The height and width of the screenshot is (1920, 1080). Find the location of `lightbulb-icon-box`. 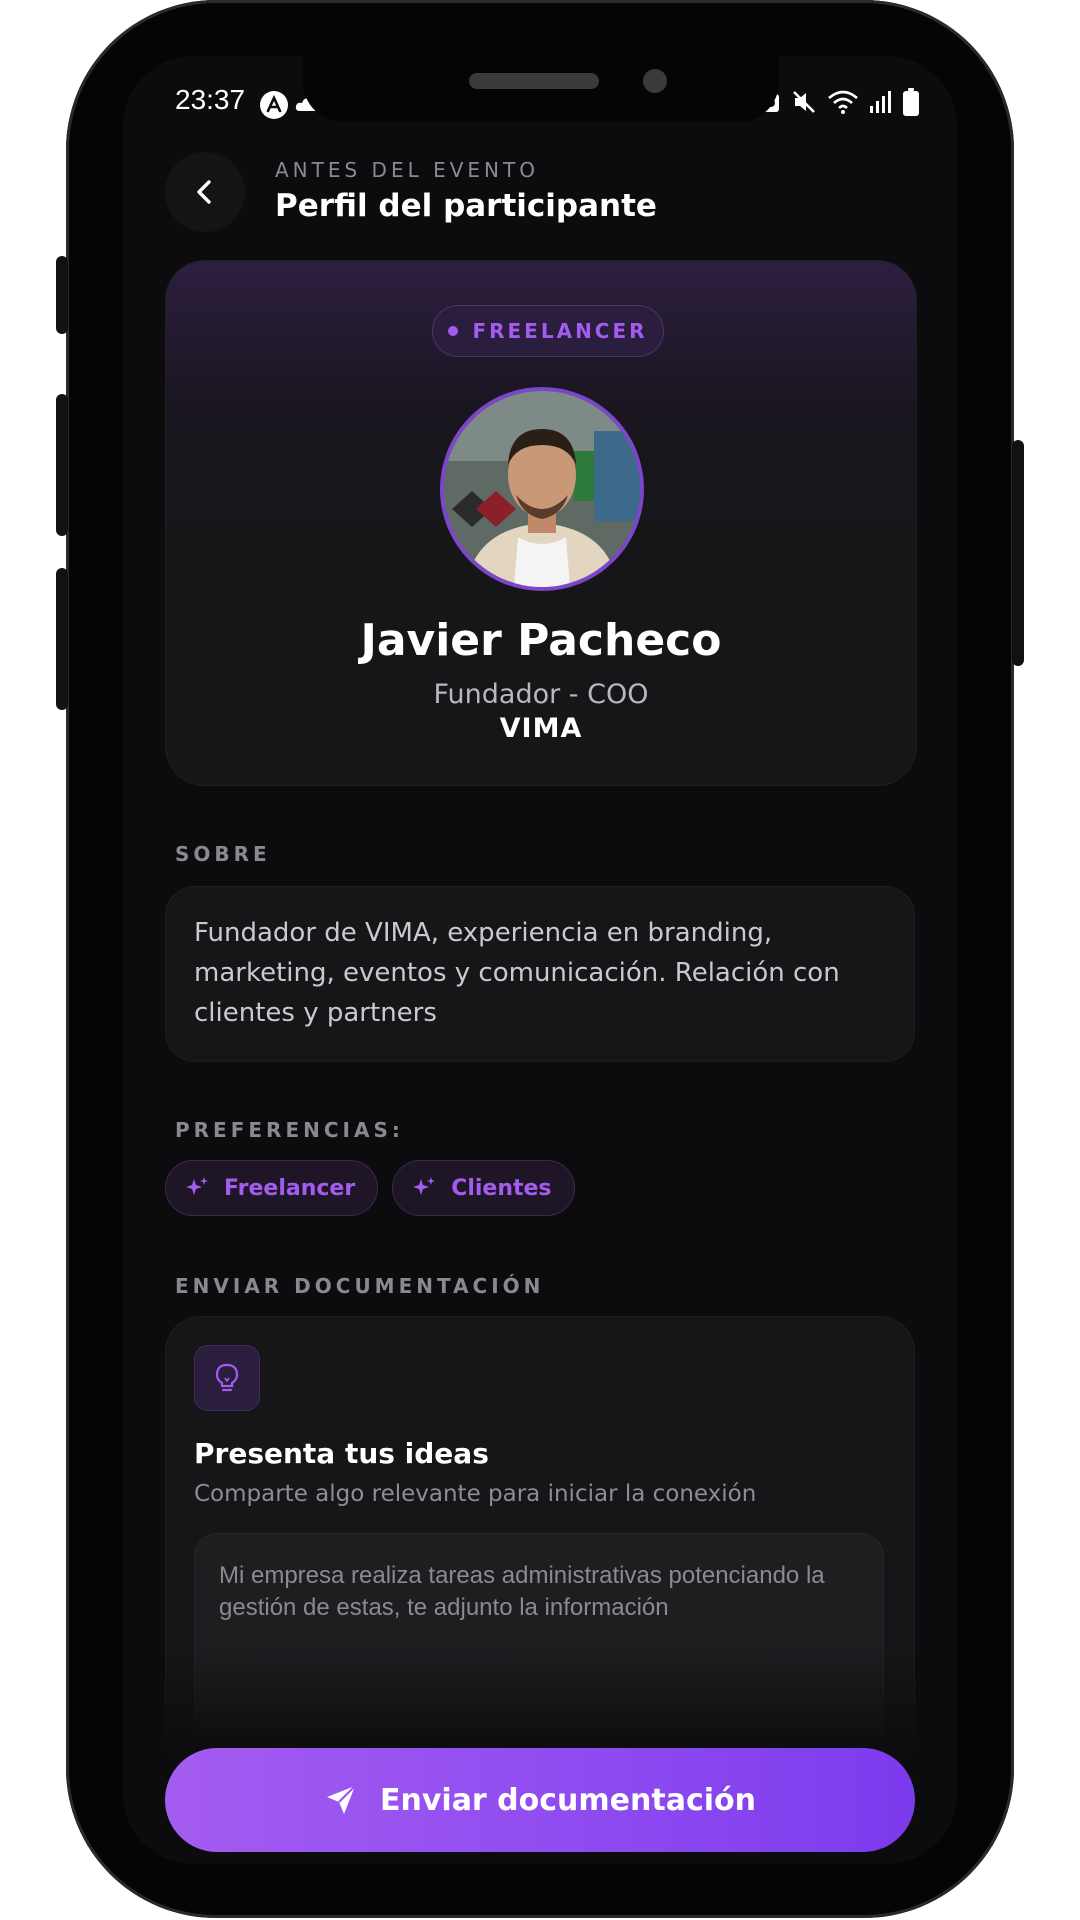

lightbulb-icon-box is located at coordinates (227, 1378).